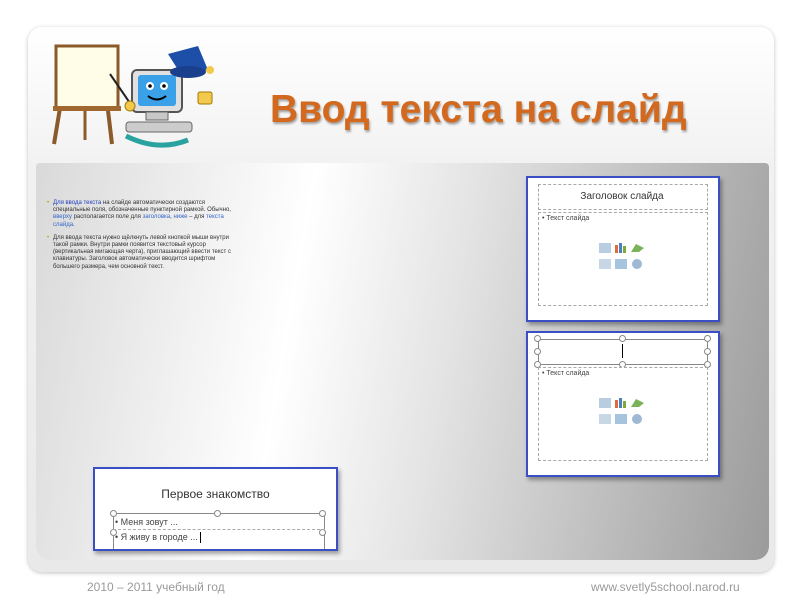  I want to click on slide-thumbnail-layout: Заголовок слайда • Текст слайда, so click(623, 249).